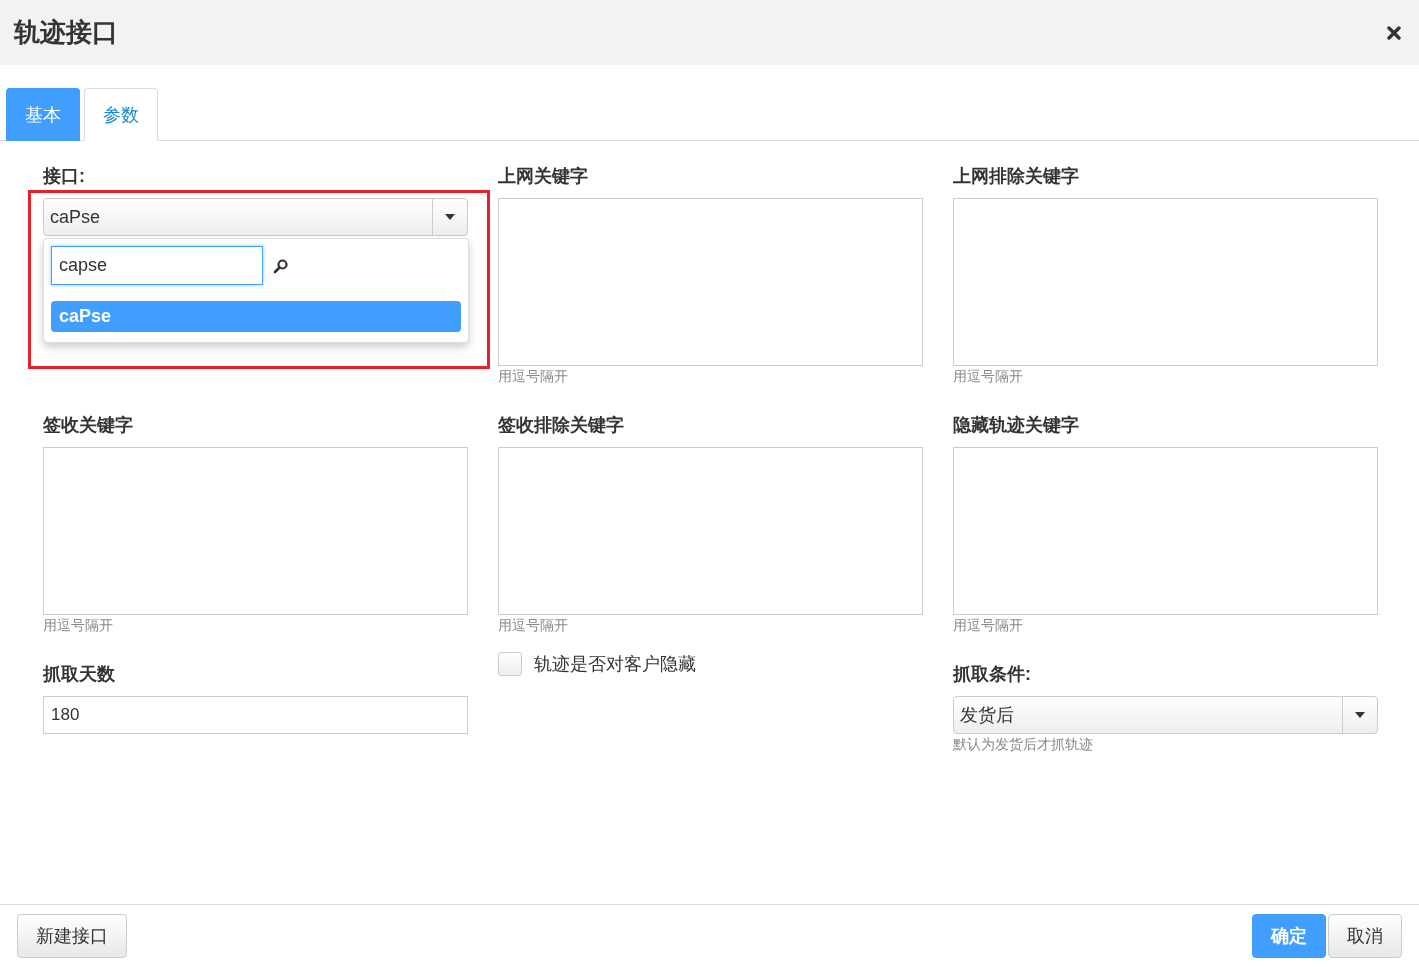 The width and height of the screenshot is (1419, 967). What do you see at coordinates (255, 217) in the screenshot?
I see `select-field: caPse` at bounding box center [255, 217].